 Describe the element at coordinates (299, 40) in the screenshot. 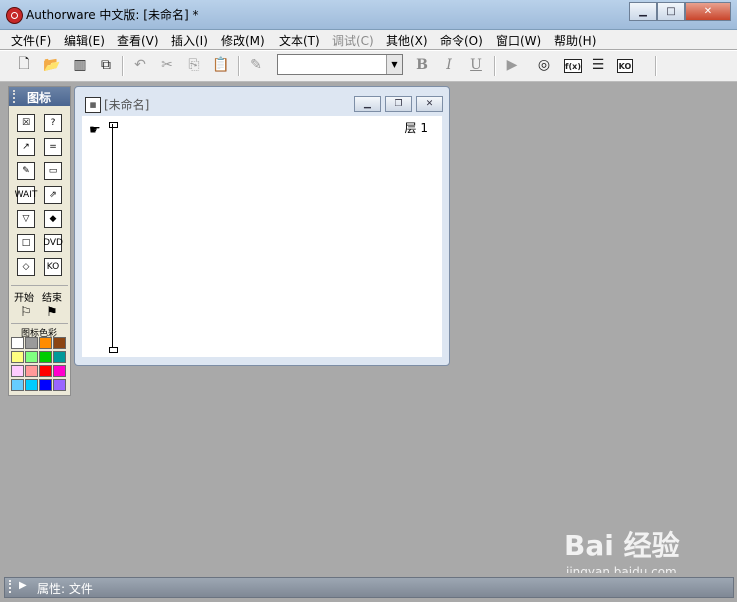

I see `menu-text: 文本(T)` at that location.